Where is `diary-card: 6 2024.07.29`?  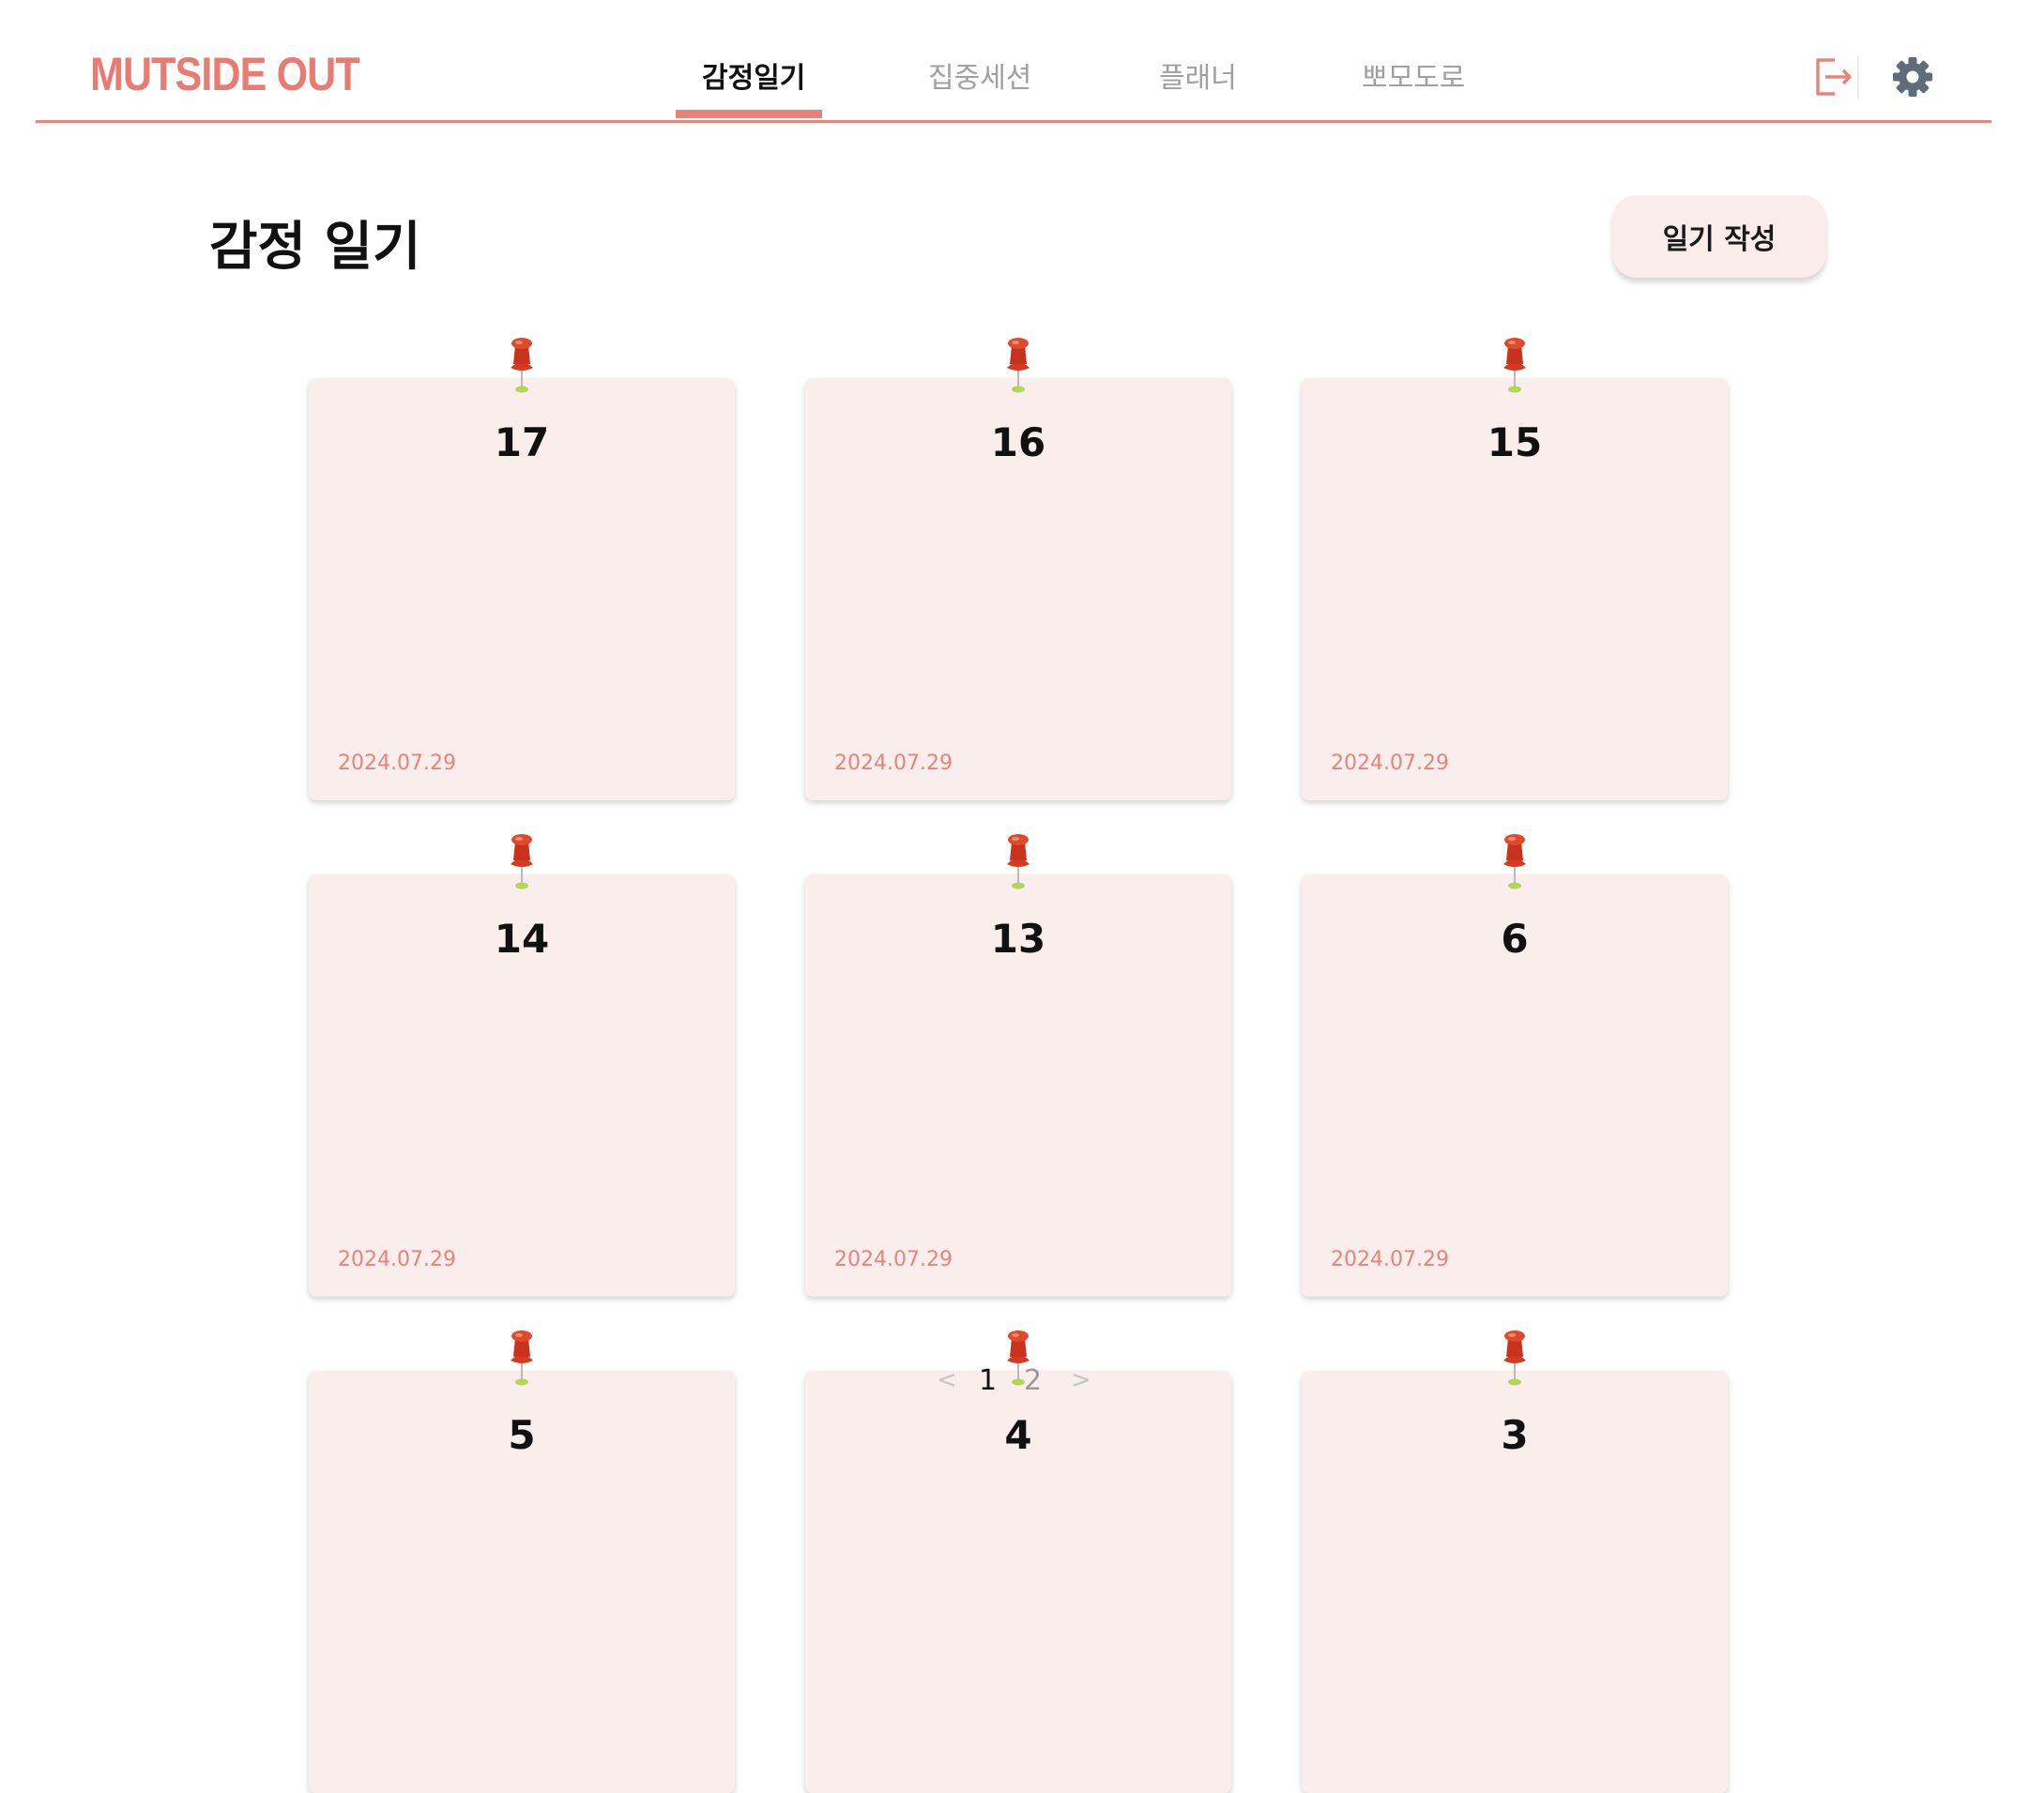
diary-card: 6 2024.07.29 is located at coordinates (1515, 1085).